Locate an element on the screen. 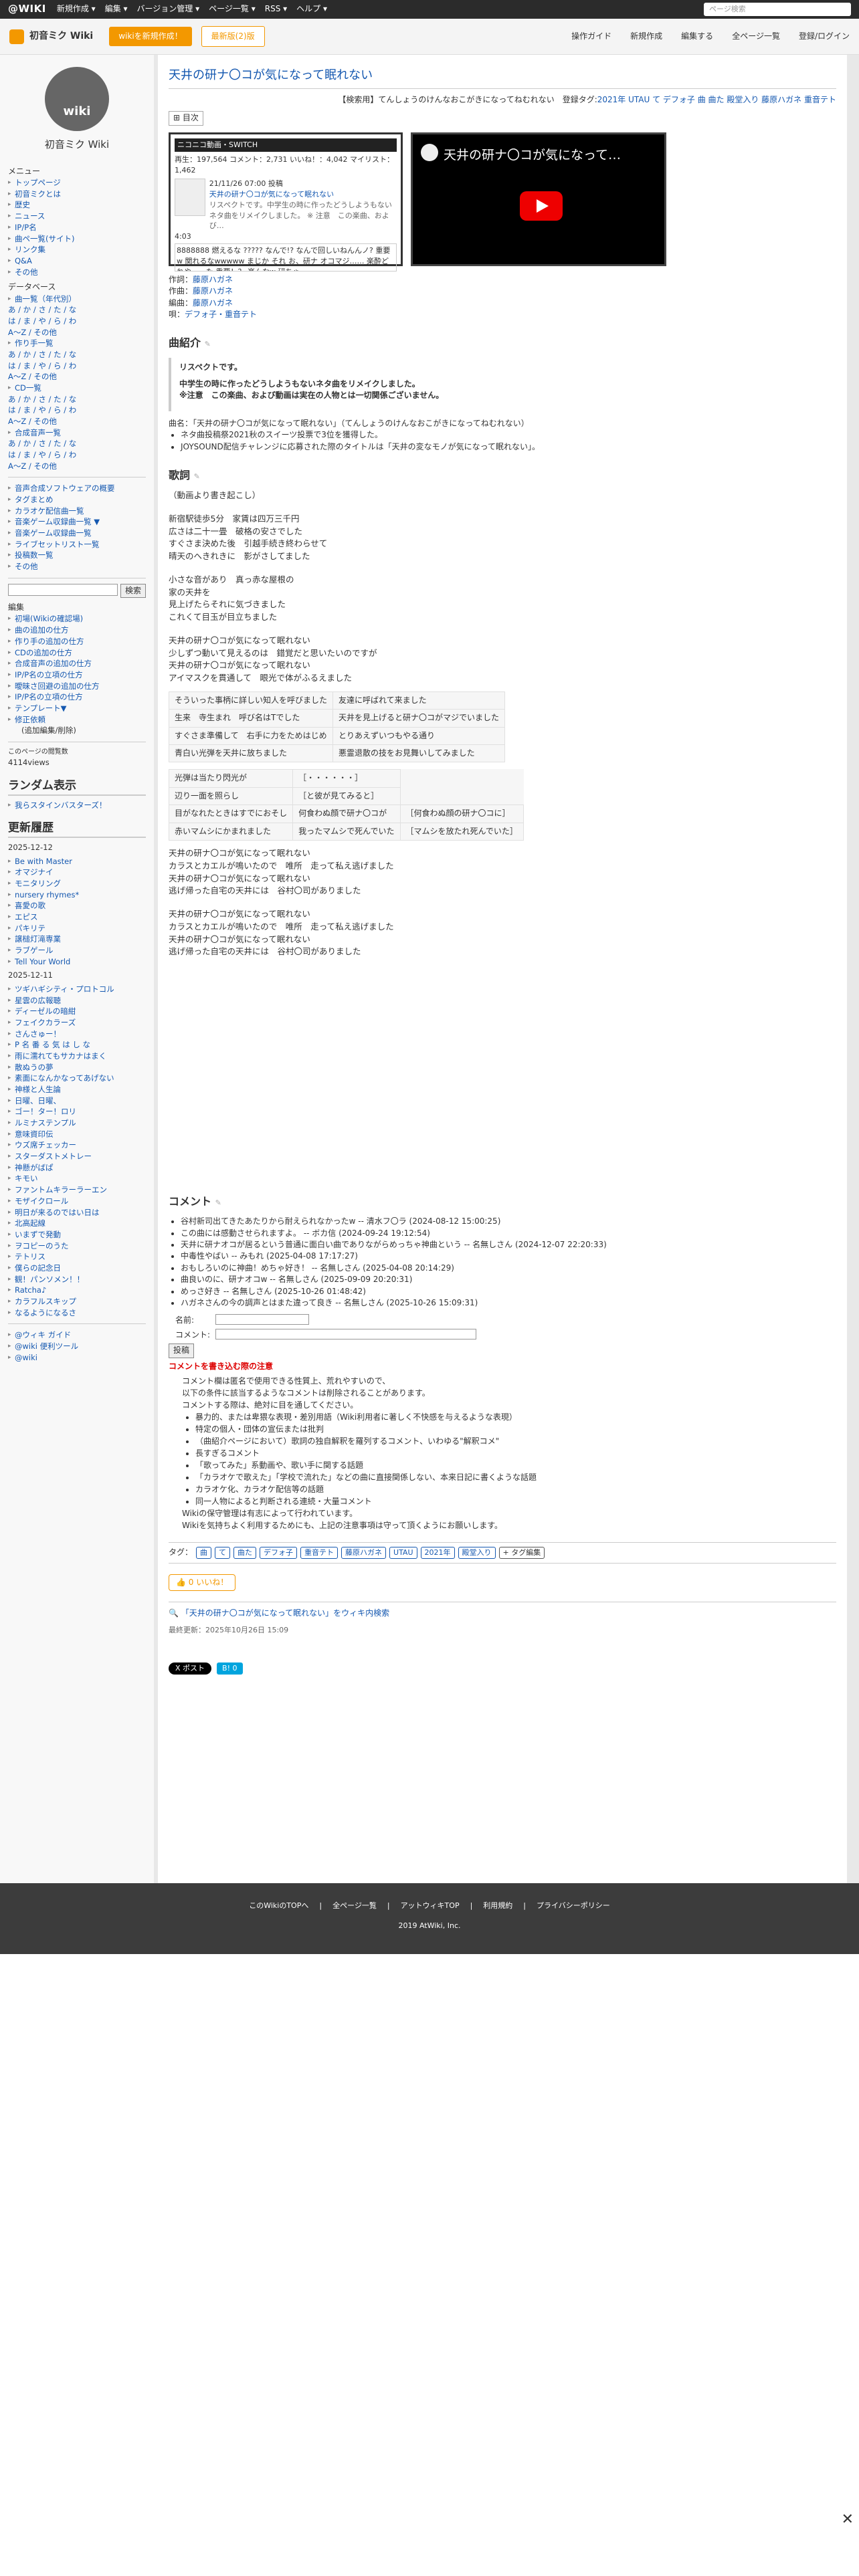 This screenshot has width=859, height=2576. create-wiki-button: wikiを新規作成！ is located at coordinates (151, 37).